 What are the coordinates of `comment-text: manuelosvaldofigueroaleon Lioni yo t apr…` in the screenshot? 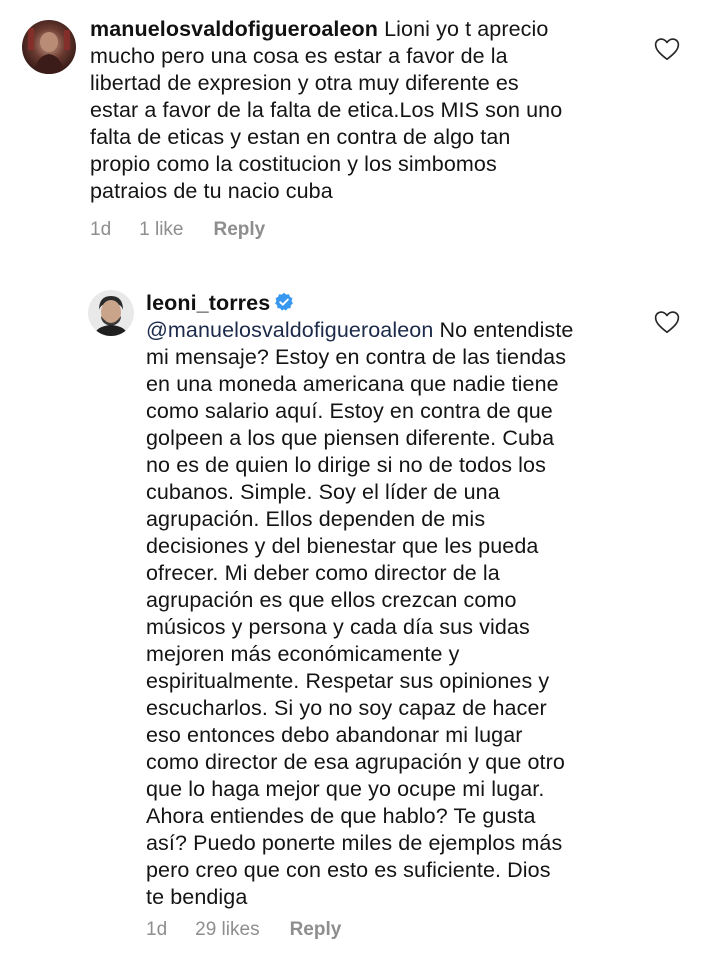 It's located at (326, 110).